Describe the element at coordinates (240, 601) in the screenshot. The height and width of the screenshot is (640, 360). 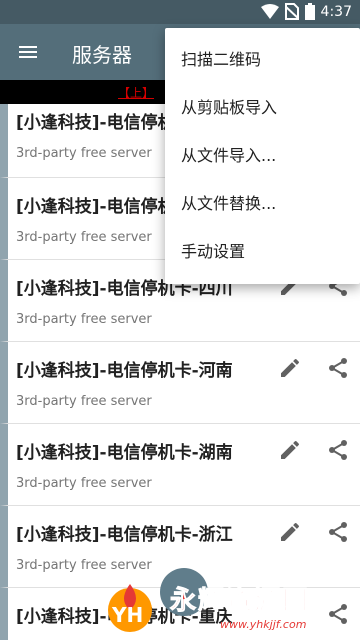
I see `watermark-text: 永辉资源网` at that location.